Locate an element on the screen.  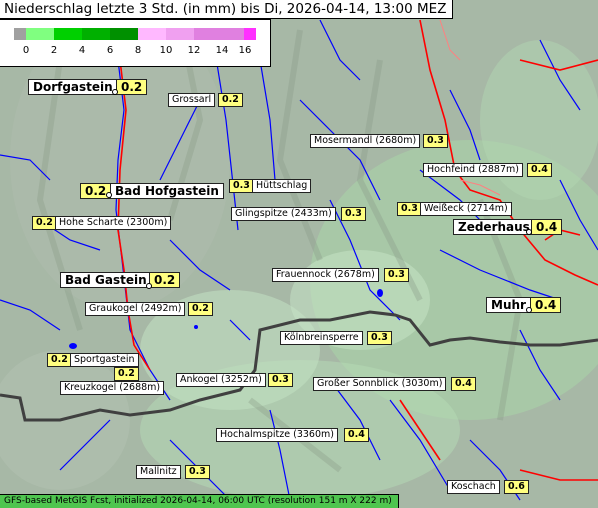
place-label-glingspitze: Glingspitze (2433m) is located at coordinates (283, 214).